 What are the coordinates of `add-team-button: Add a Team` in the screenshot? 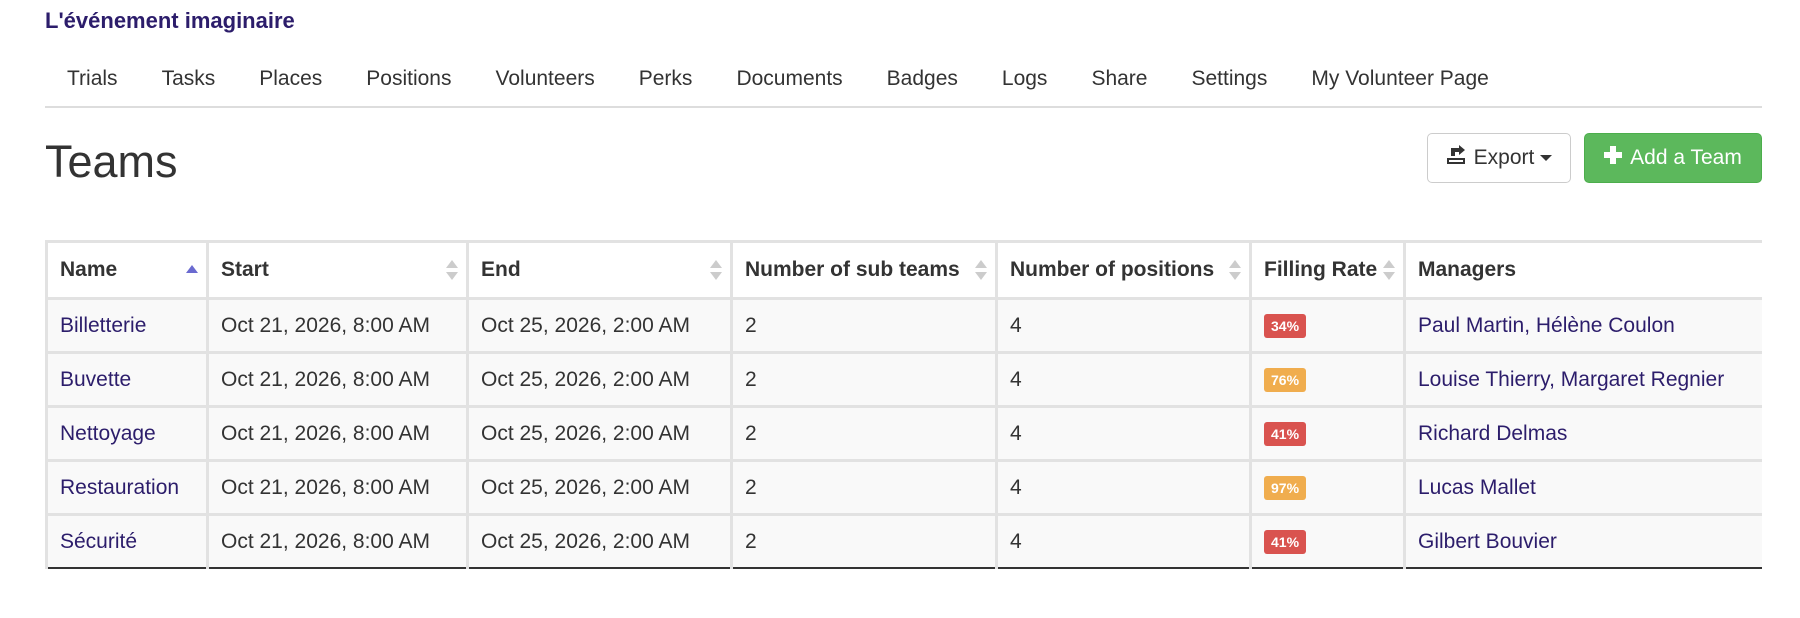 It's located at (1673, 158).